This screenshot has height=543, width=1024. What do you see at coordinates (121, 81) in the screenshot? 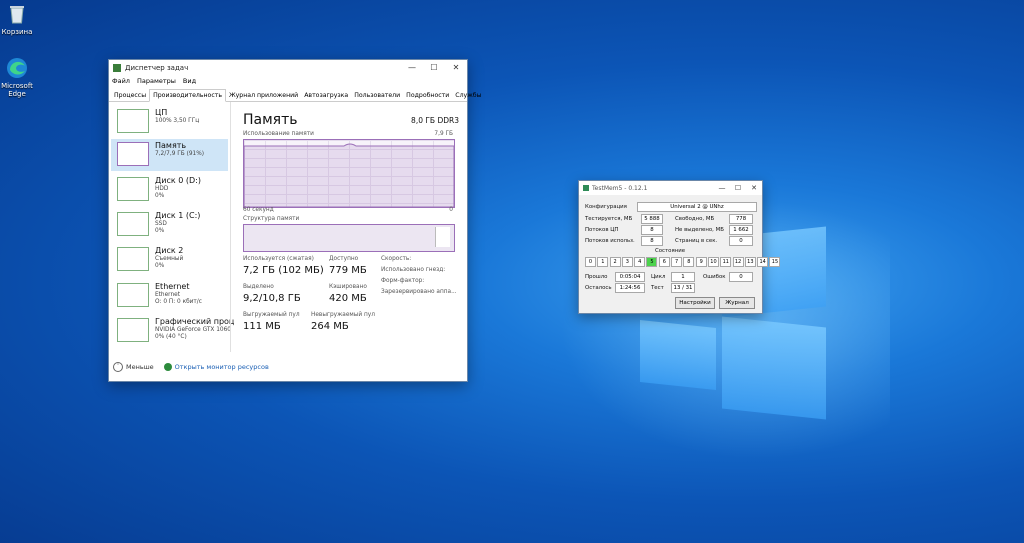
I see `menu-file: Файл` at bounding box center [121, 81].